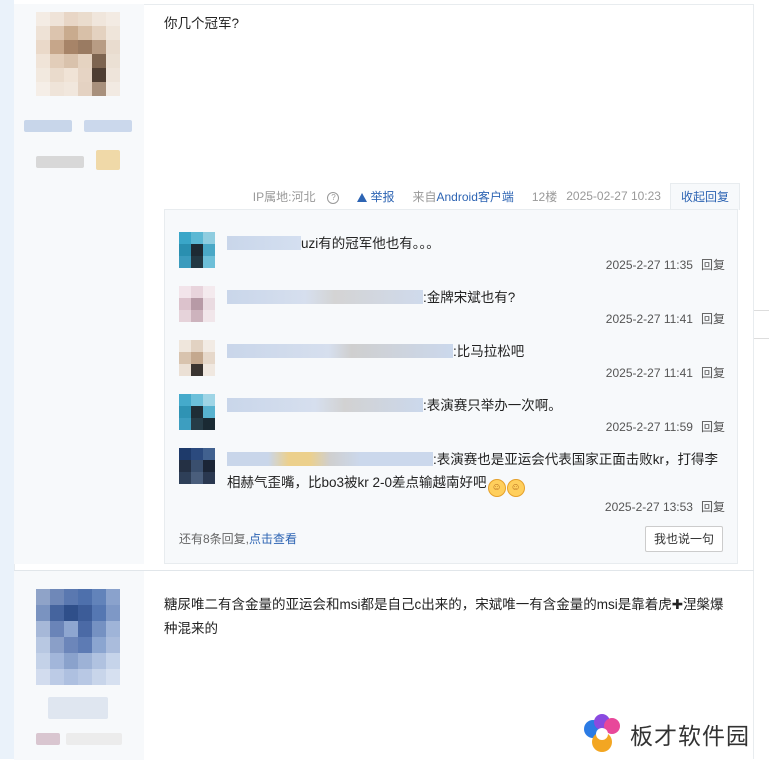  I want to click on reply-text: :金牌宋斌也有?, so click(476, 297).